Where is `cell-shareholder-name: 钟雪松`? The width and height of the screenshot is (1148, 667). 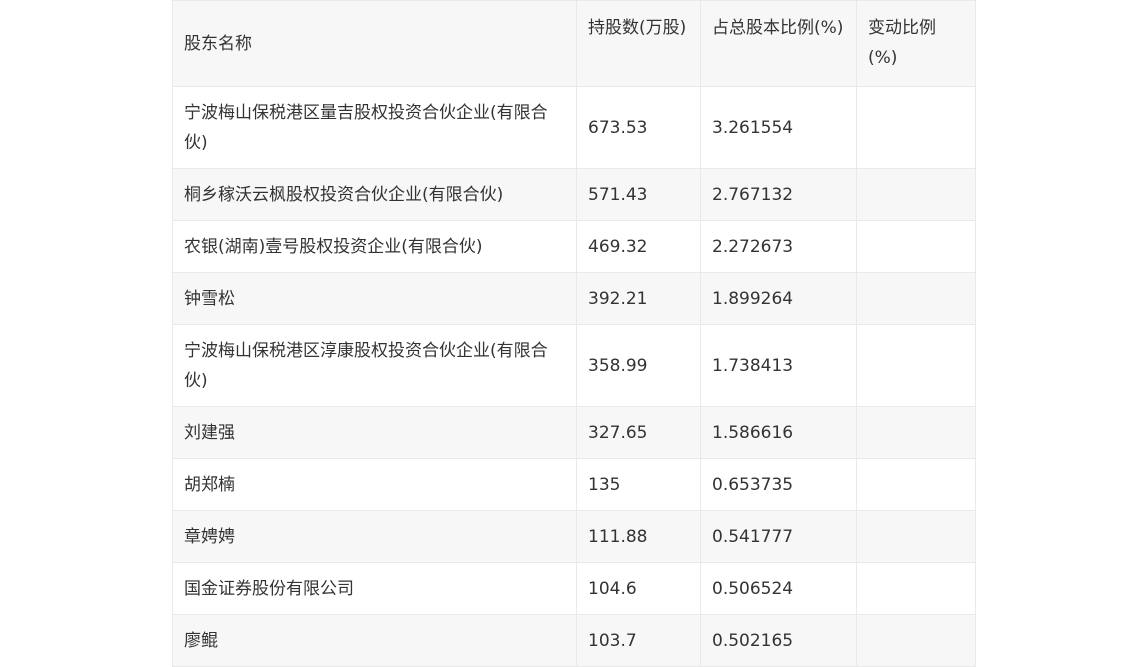 cell-shareholder-name: 钟雪松 is located at coordinates (374, 298).